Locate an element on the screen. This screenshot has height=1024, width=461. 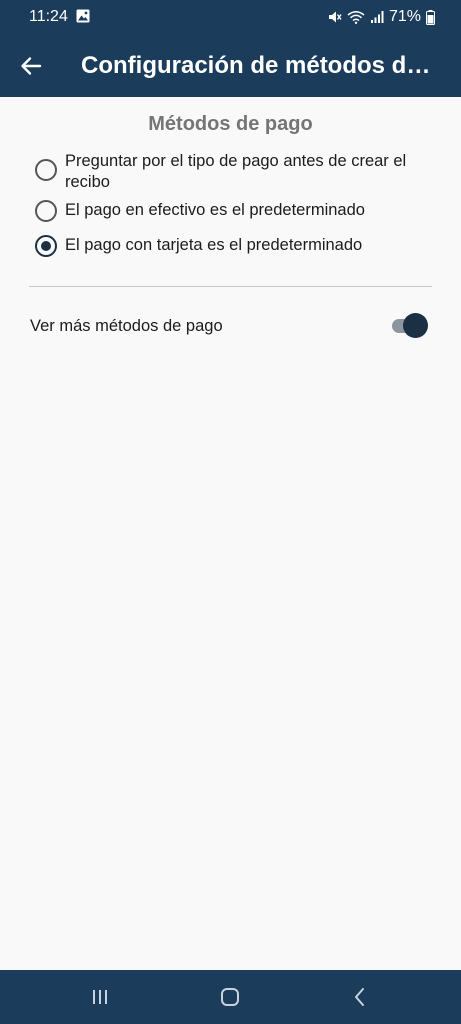
radio-button-selected is located at coordinates (46, 246).